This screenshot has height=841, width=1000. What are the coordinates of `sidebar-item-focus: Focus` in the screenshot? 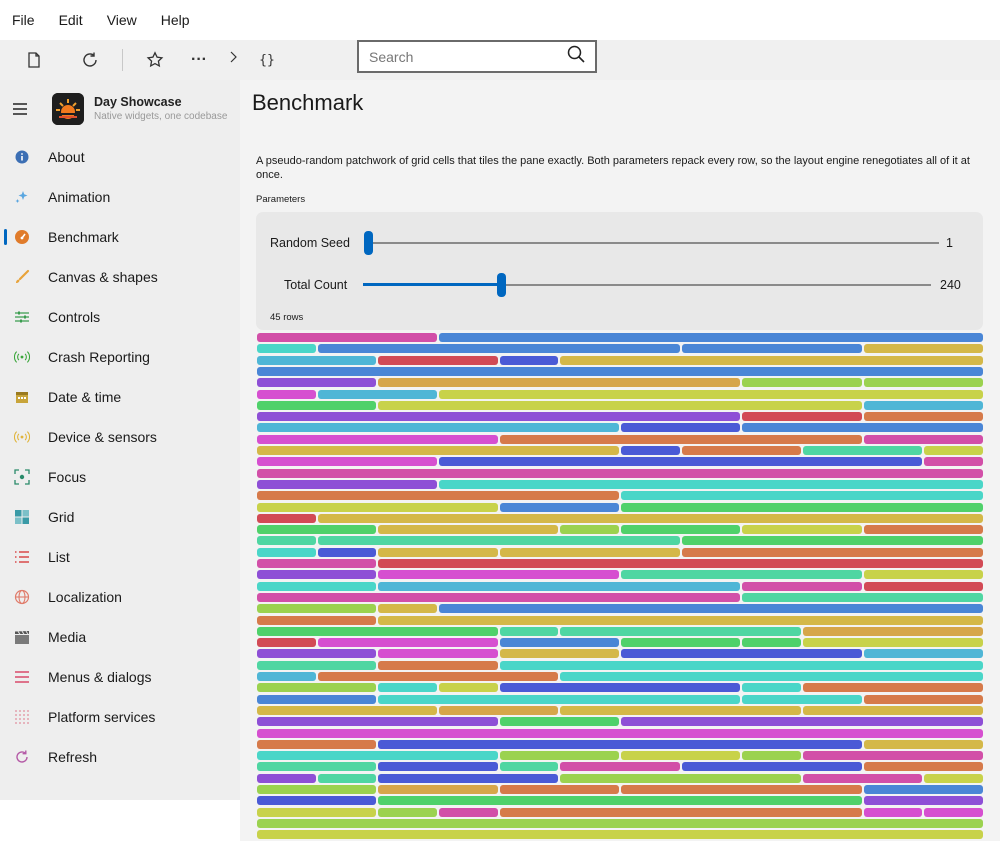 It's located at (120, 477).